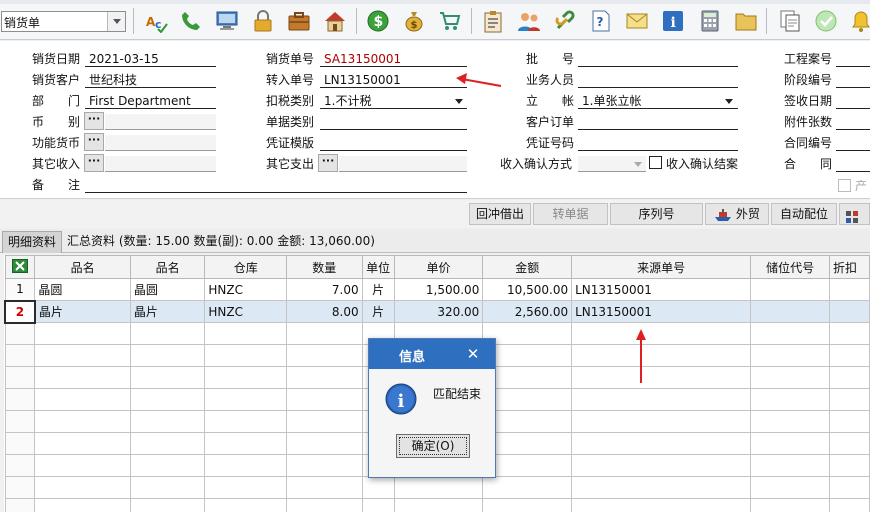 The height and width of the screenshot is (512, 870). I want to click on cell-name: 晶圆, so click(82, 289).